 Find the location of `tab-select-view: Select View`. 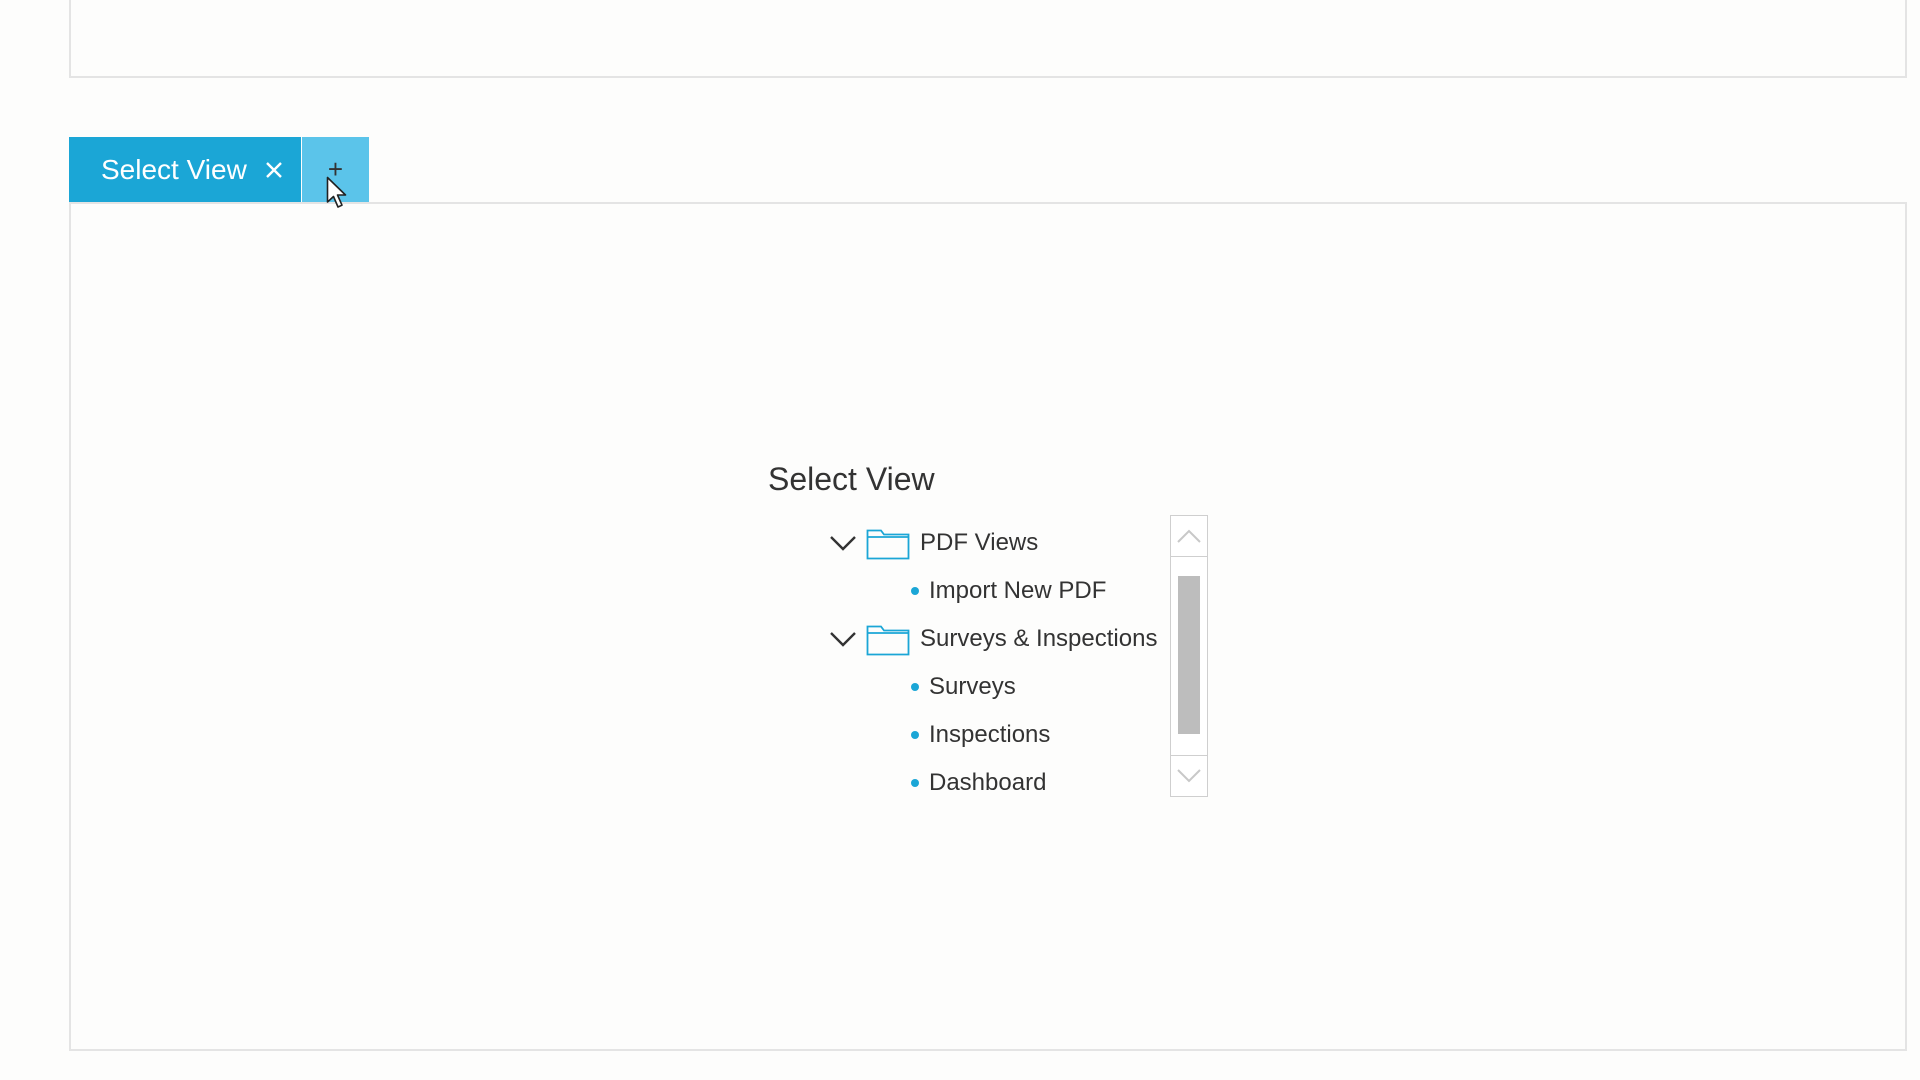

tab-select-view: Select View is located at coordinates (185, 169).